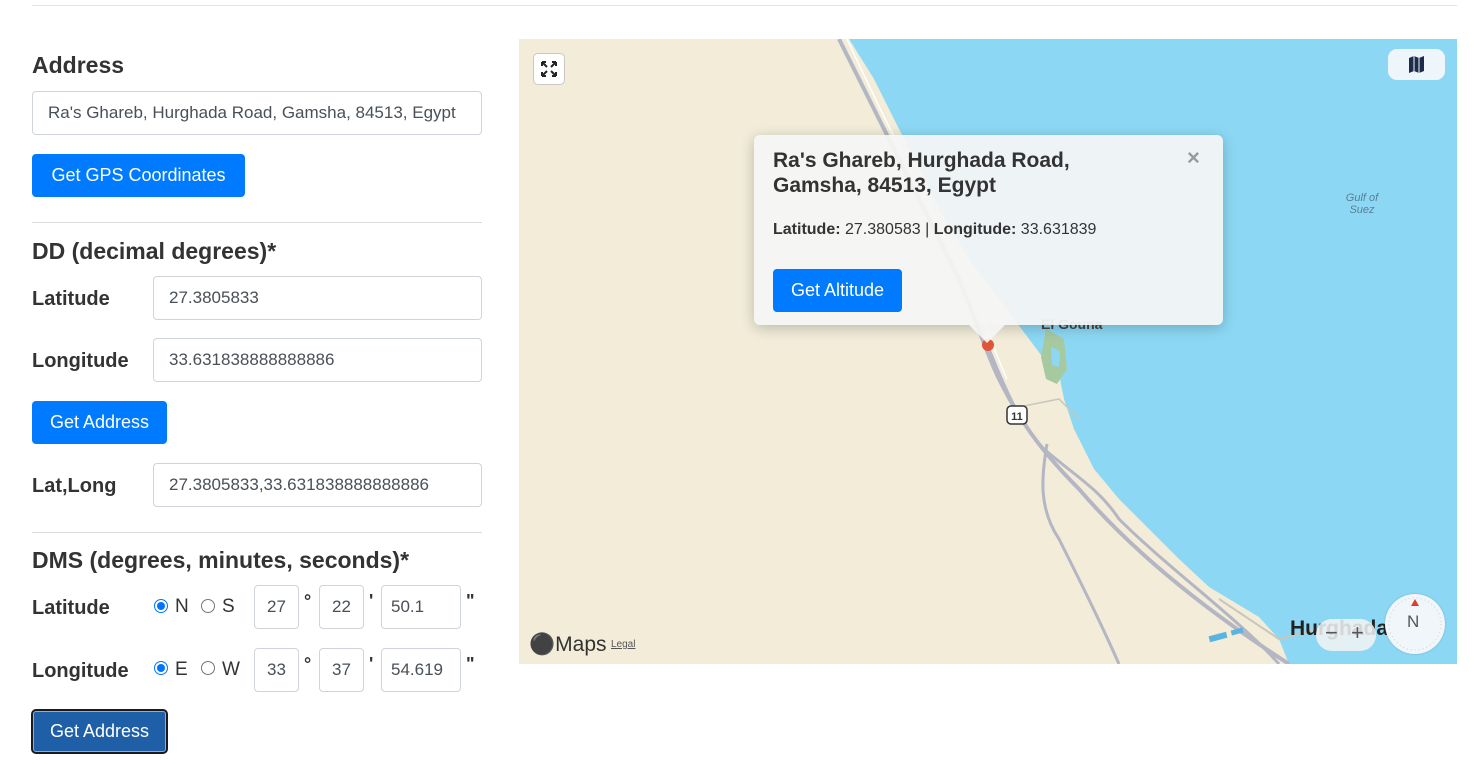  Describe the element at coordinates (138, 175) in the screenshot. I see `get-gps-coordinates-button: Get GPS Coordinates` at that location.